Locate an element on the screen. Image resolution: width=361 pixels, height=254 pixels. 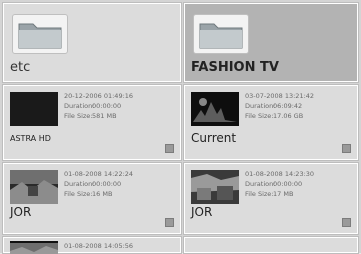
recording-datetime: 01-08-2008 14:23:30 is located at coordinates (280, 174).